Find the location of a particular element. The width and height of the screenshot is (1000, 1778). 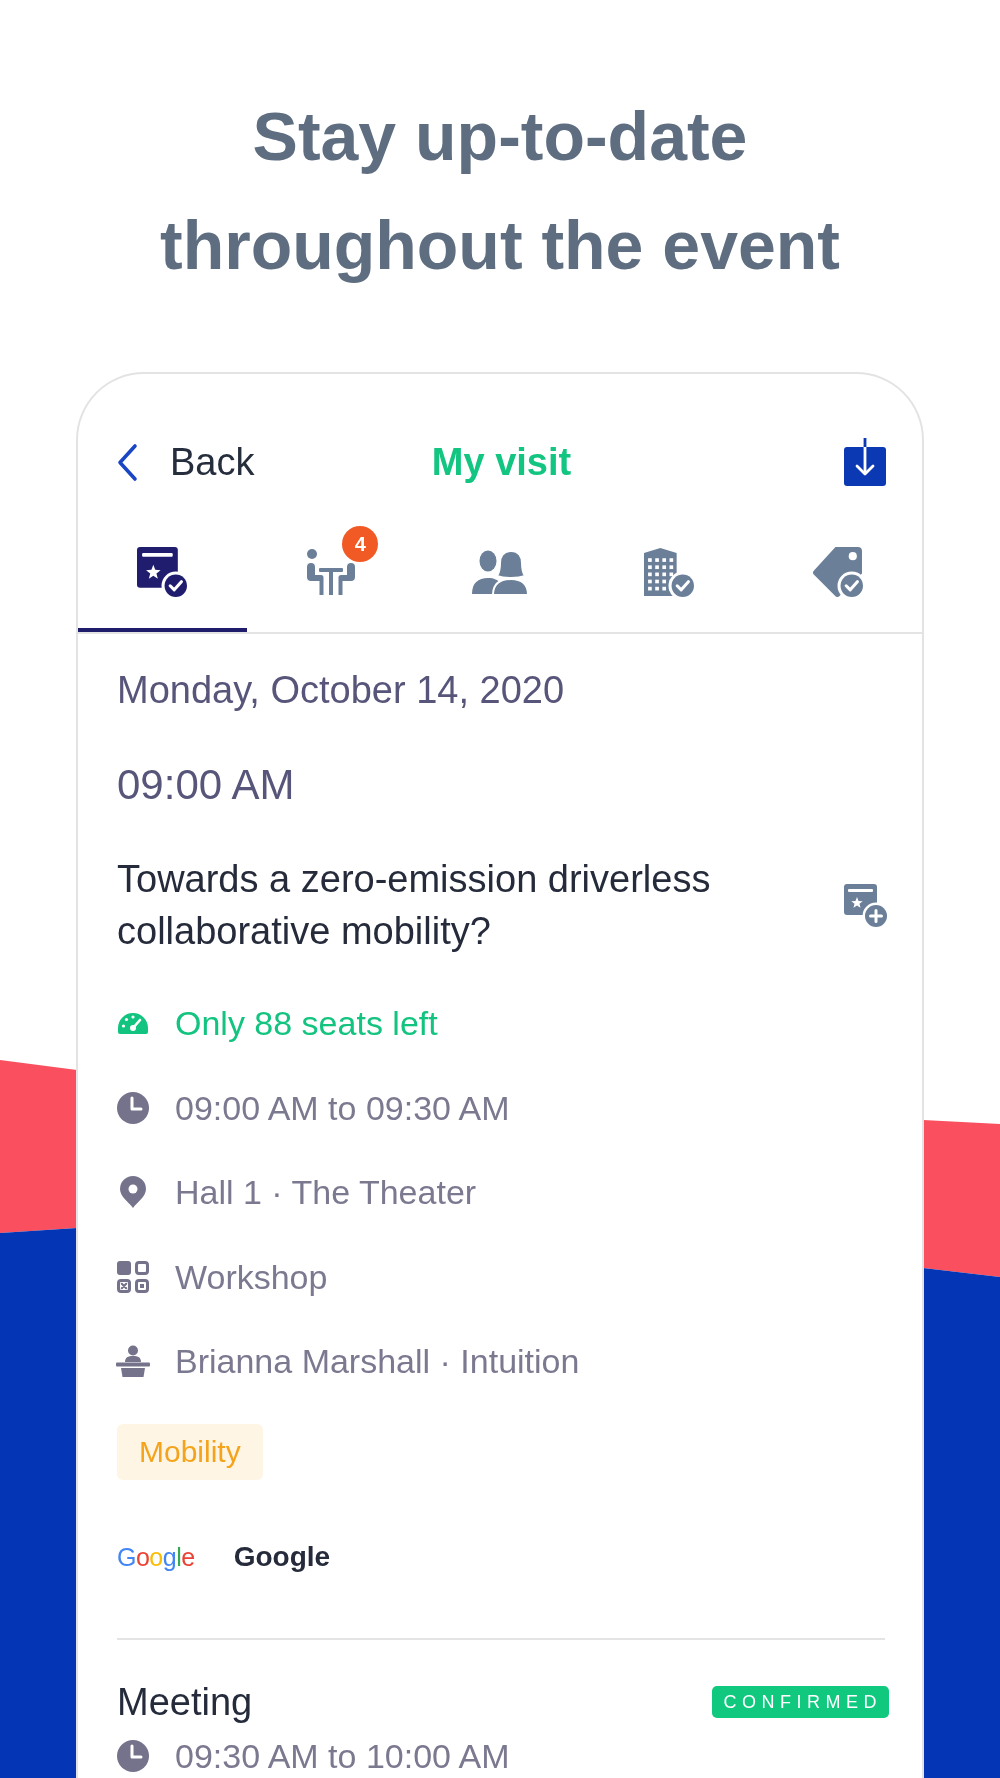

sponsor-name: Google is located at coordinates (282, 1557).